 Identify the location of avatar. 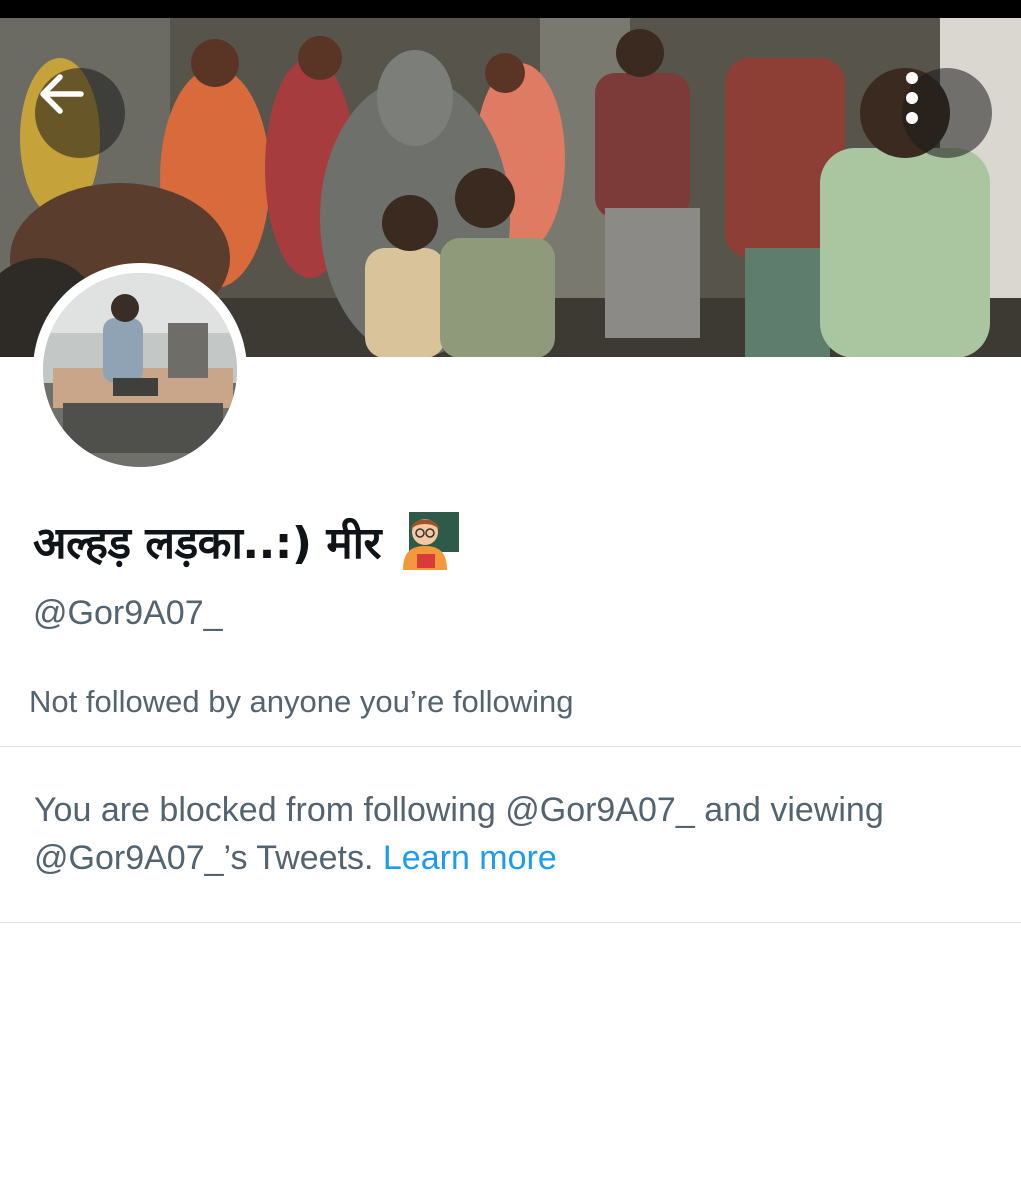
(140, 370).